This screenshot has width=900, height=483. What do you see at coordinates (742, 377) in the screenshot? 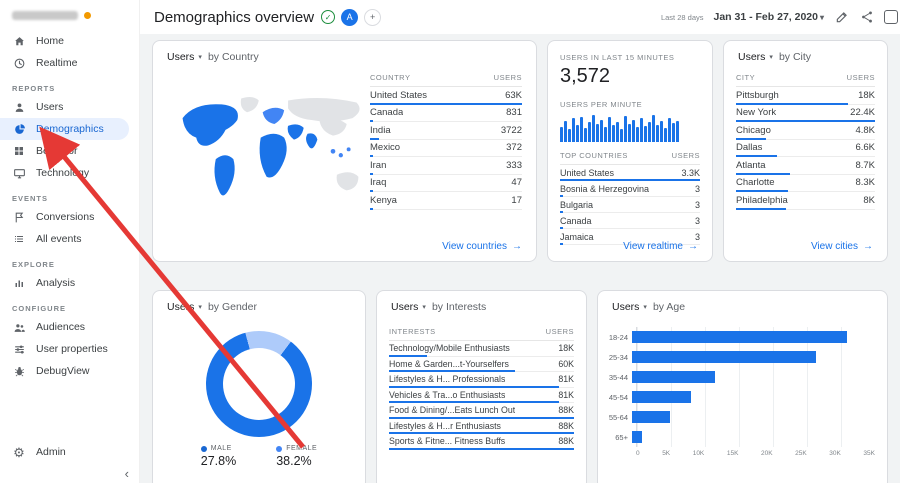
I see `age-bar-row: 35-44` at bounding box center [742, 377].